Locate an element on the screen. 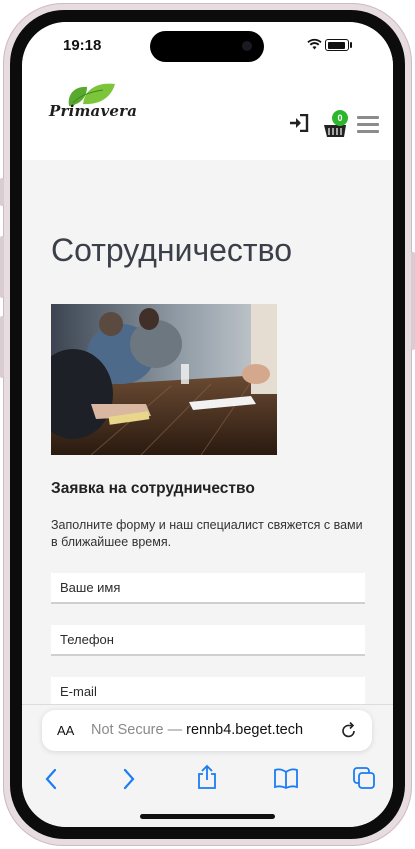 The width and height of the screenshot is (415, 849). meeting-photo is located at coordinates (164, 379).